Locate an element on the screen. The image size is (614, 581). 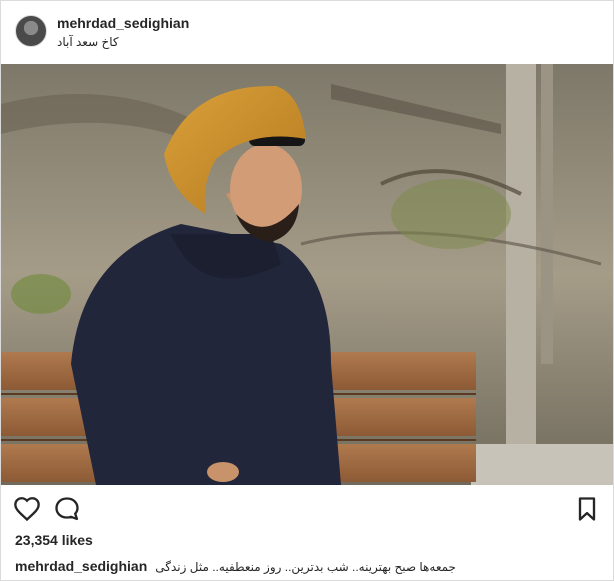
likes-count: 23,354 likes is located at coordinates (54, 540).